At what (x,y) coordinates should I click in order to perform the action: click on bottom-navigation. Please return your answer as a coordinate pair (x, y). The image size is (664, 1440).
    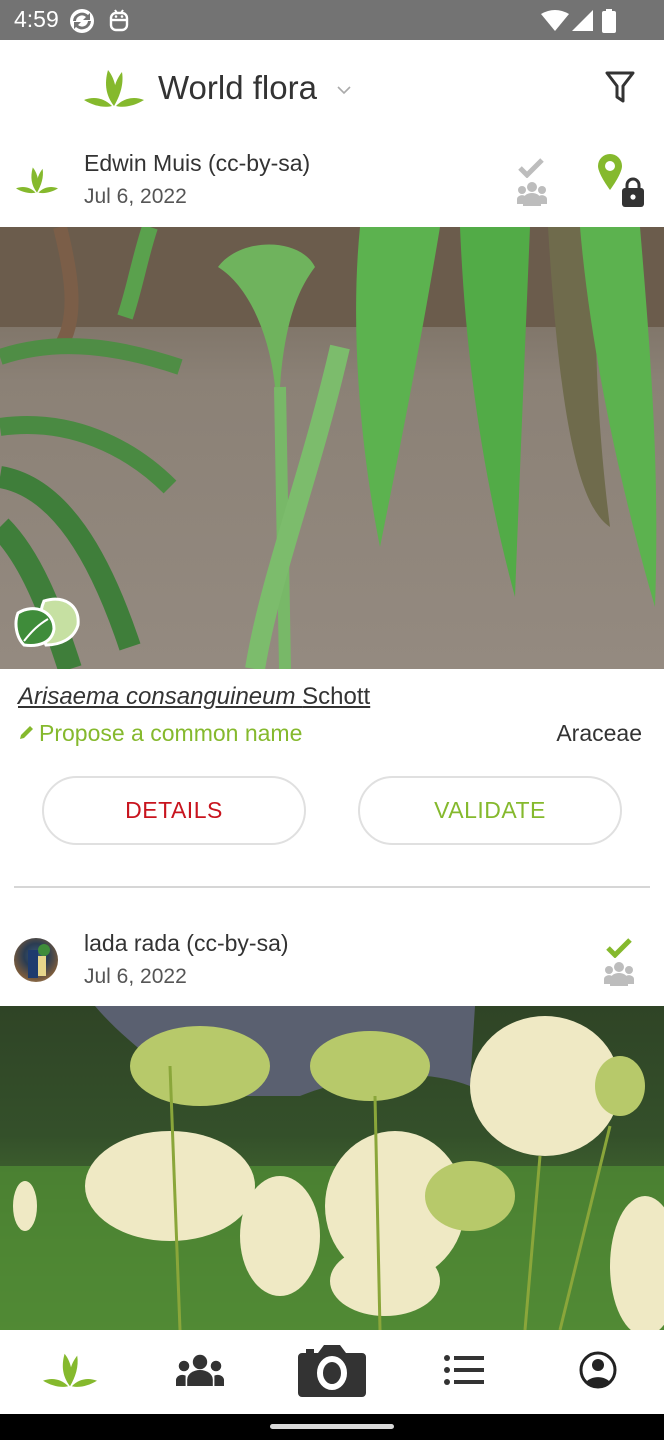
    Looking at the image, I should click on (332, 1372).